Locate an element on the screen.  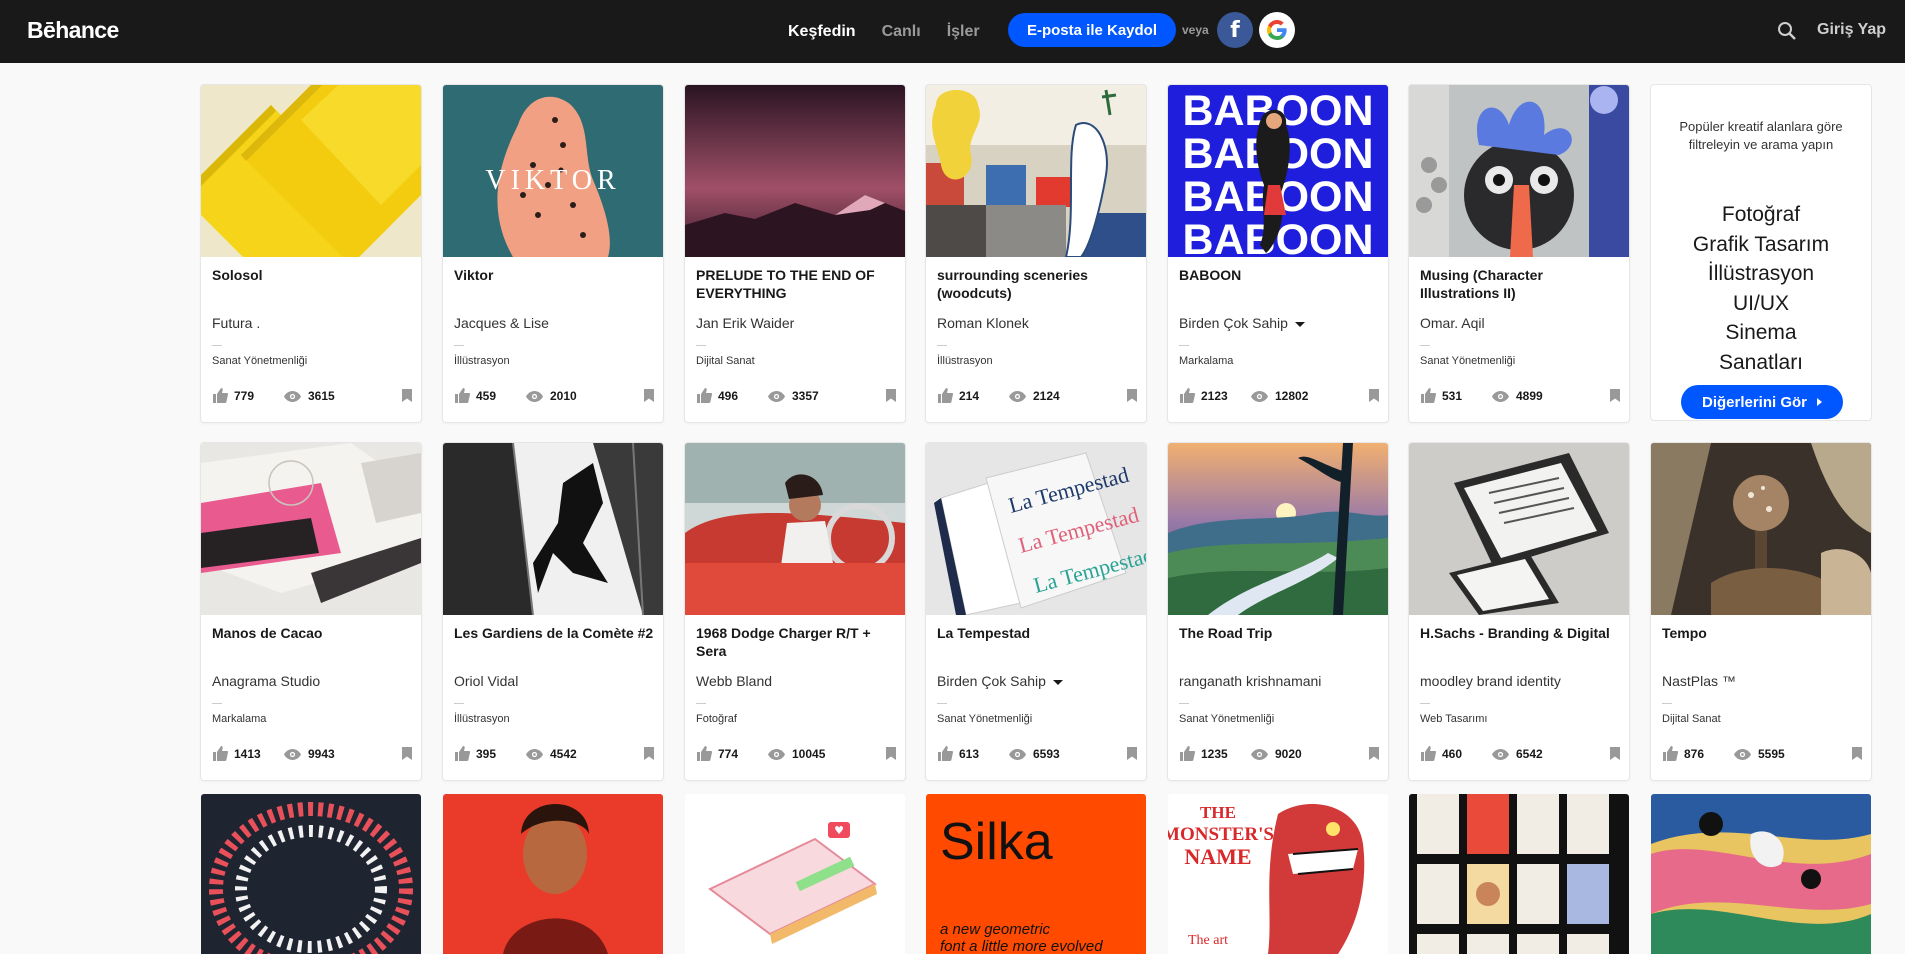
project-thumbnail: ♥ is located at coordinates (795, 874).